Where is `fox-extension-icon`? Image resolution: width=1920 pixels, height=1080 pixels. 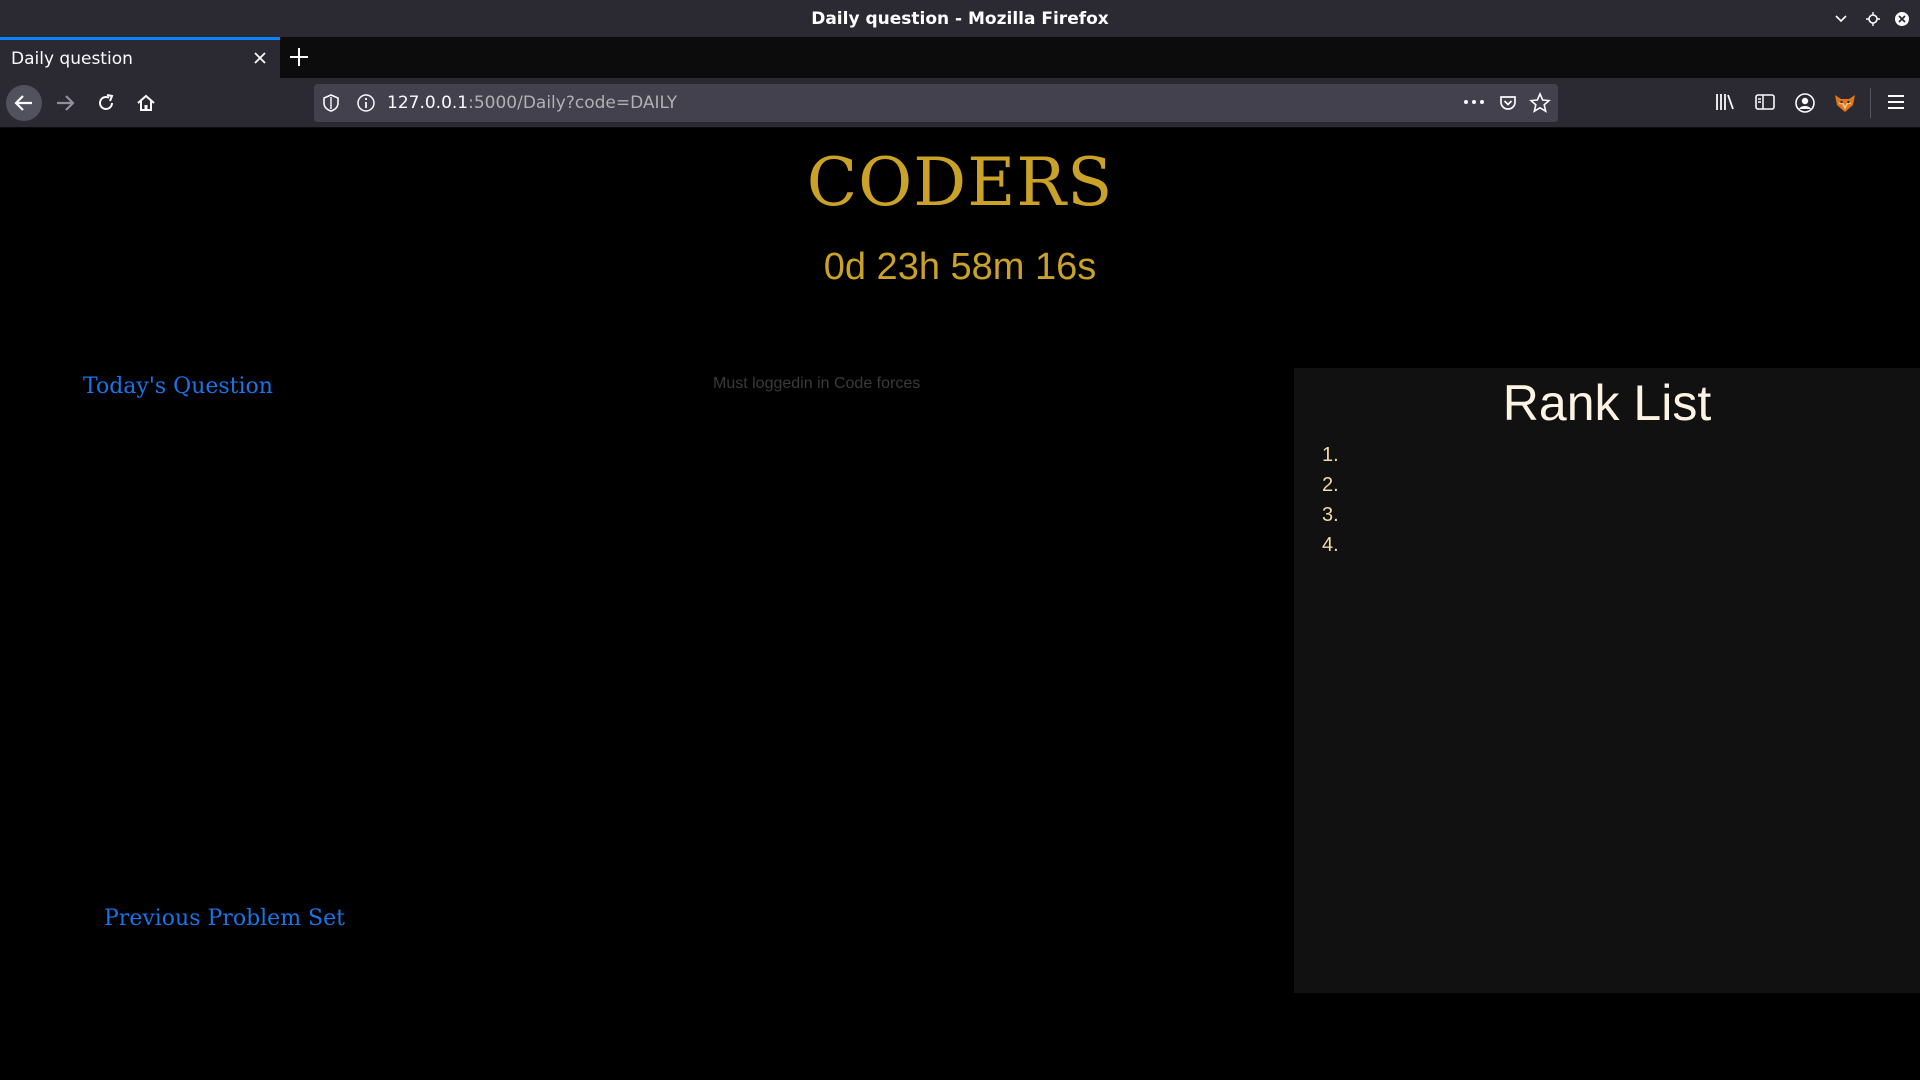
fox-extension-icon is located at coordinates (1845, 105).